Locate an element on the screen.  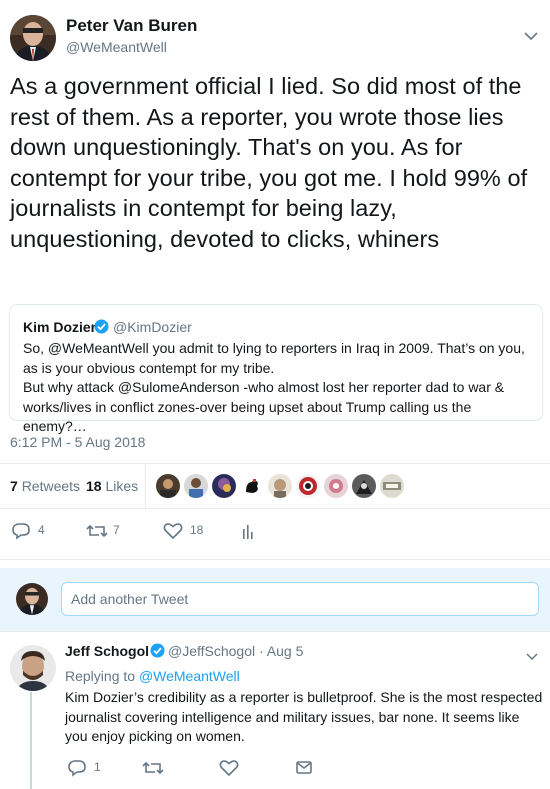
likes-stat: 18 Likes is located at coordinates (112, 486).